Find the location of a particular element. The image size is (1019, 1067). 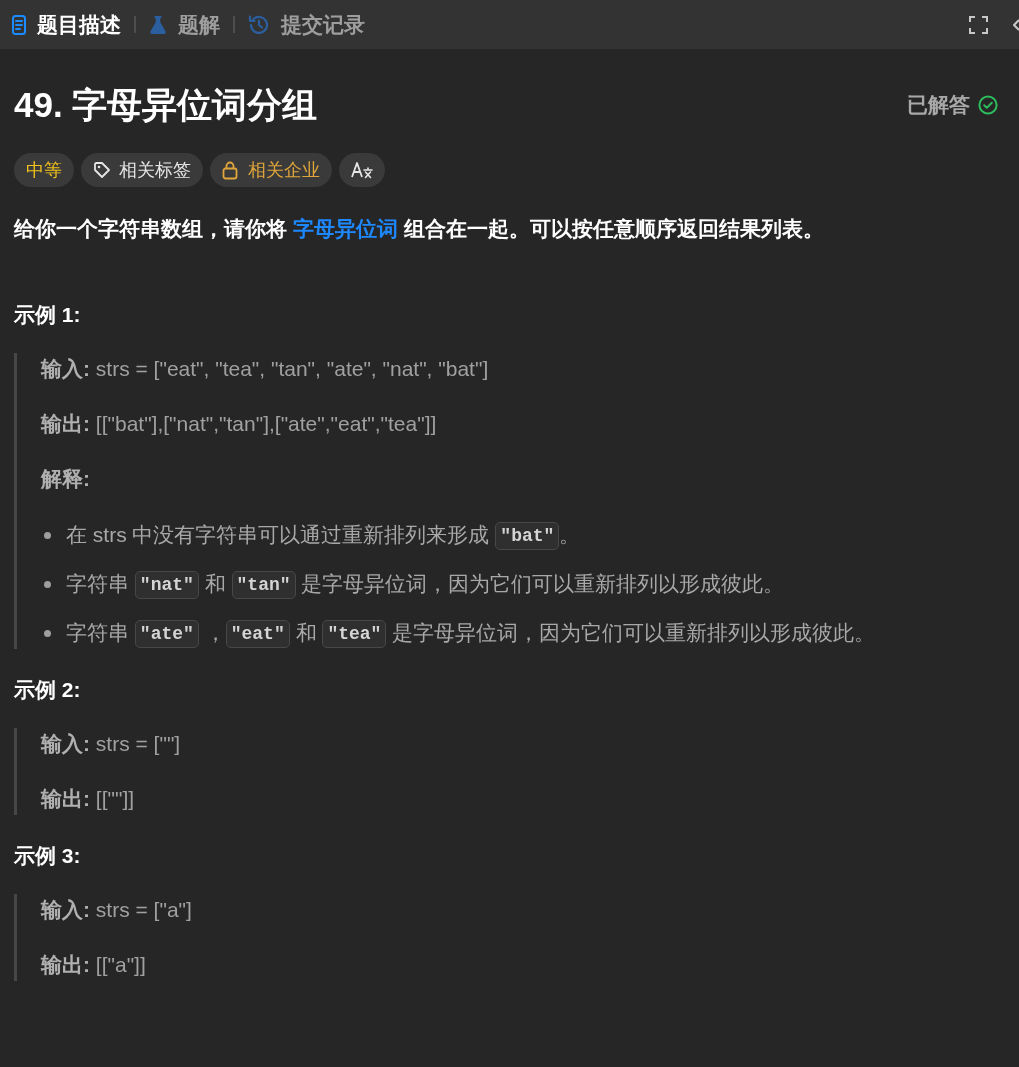

translate-button is located at coordinates (362, 170).